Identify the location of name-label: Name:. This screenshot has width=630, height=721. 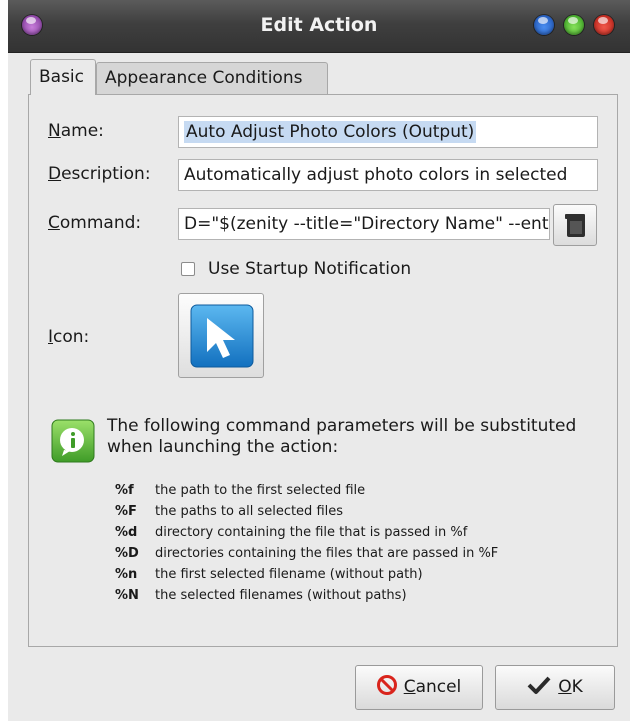
(76, 131).